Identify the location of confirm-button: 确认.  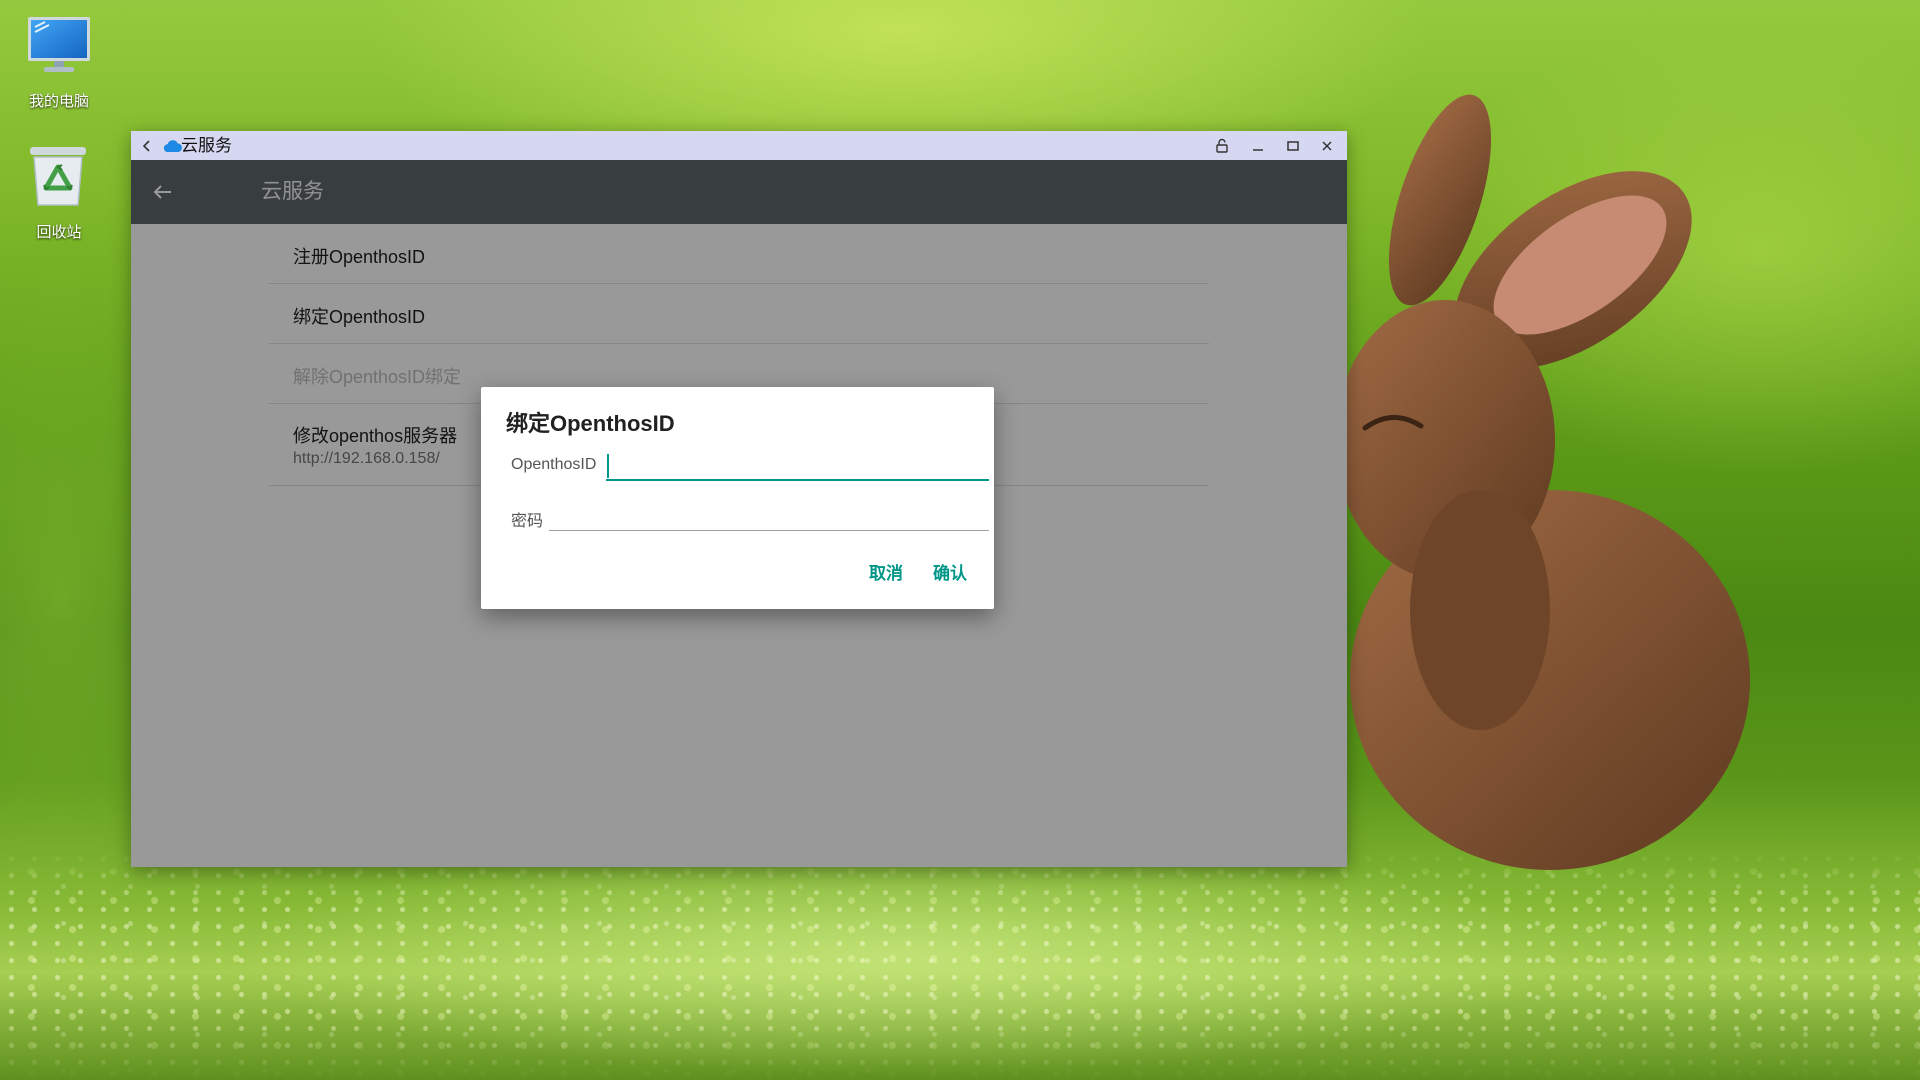
(950, 574).